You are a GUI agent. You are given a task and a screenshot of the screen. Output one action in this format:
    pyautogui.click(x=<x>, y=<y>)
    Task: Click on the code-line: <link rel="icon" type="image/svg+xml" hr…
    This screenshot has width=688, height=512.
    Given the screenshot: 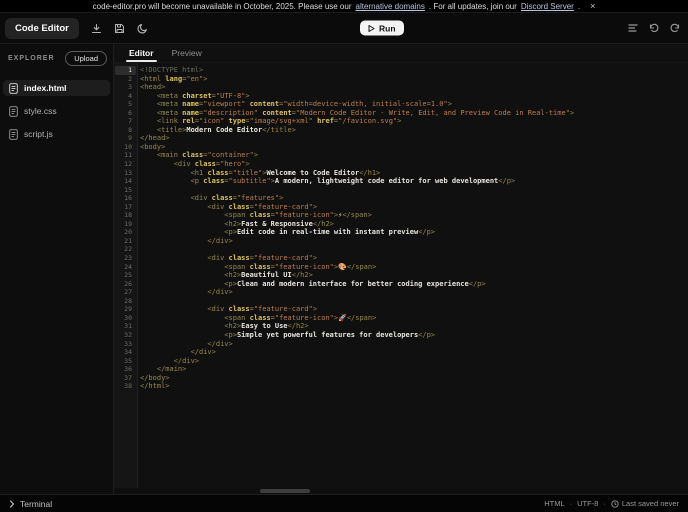 What is the action you would take?
    pyautogui.click(x=414, y=121)
    